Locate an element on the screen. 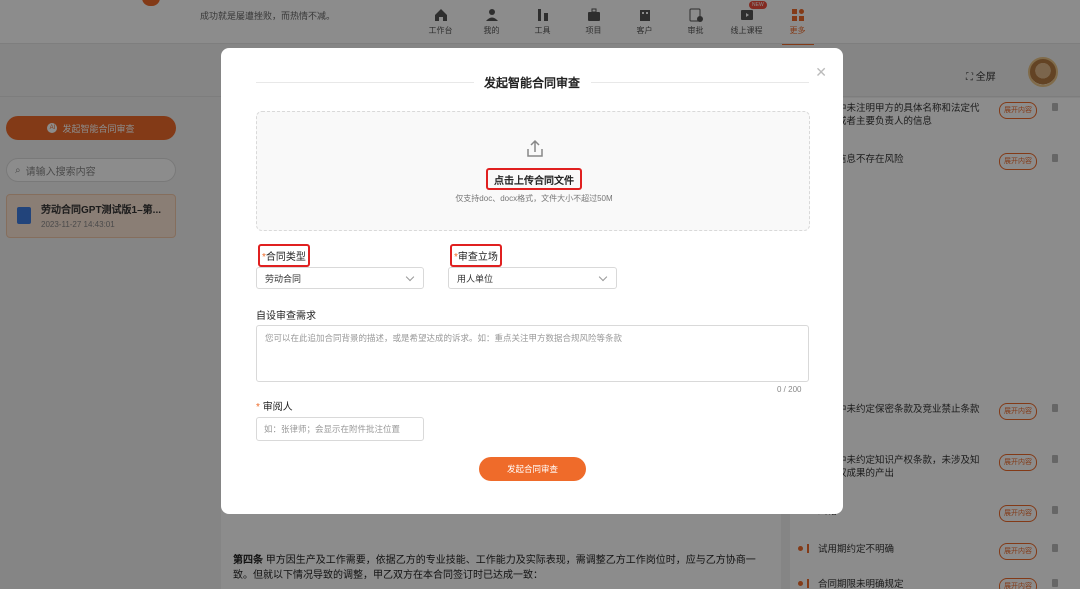 This screenshot has width=1080, height=589. custom-requirements-label: 自设审查需求 is located at coordinates (286, 316).